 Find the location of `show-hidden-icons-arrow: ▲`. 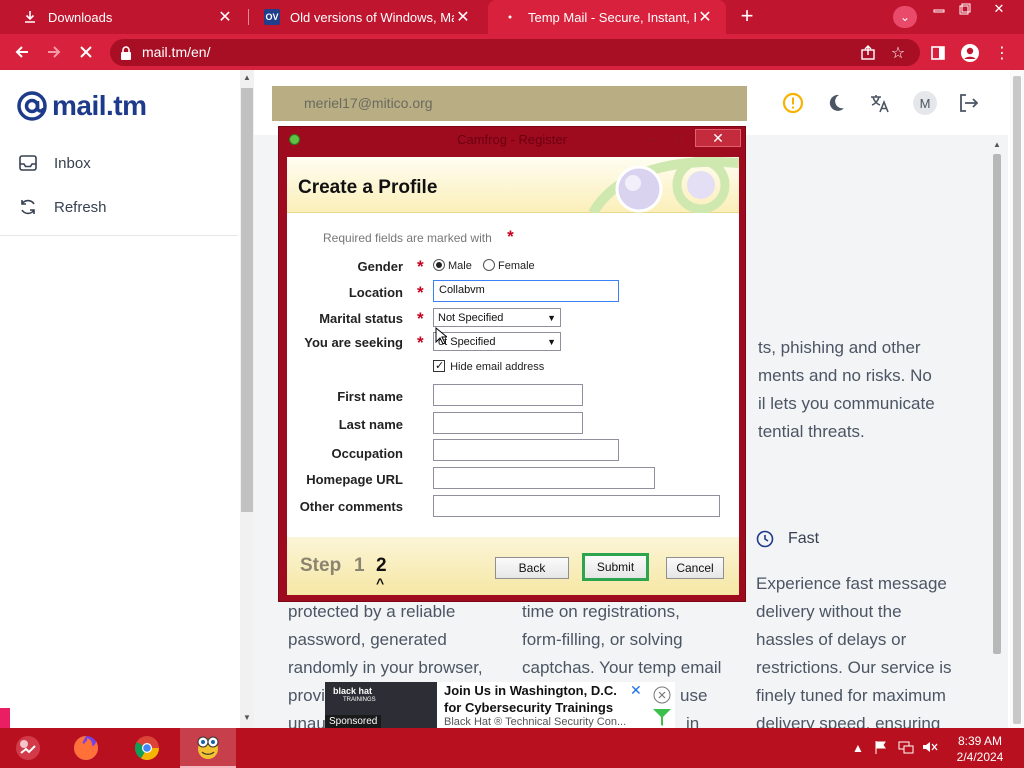

show-hidden-icons-arrow: ▲ is located at coordinates (858, 748).